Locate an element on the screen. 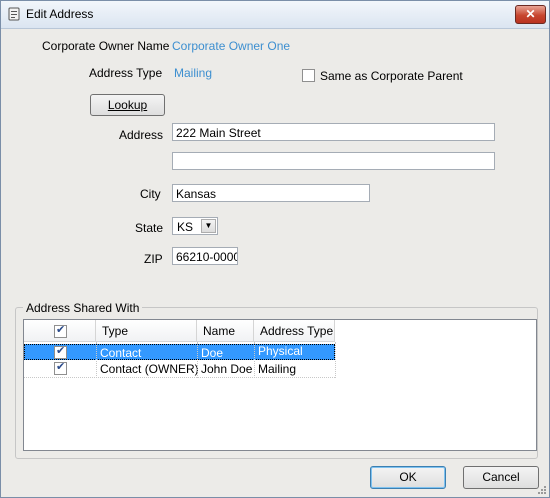 The image size is (550, 498). address-book-icon is located at coordinates (14, 14).